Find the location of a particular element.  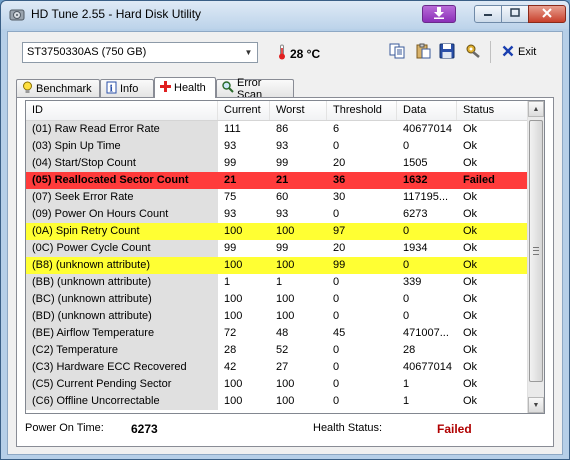

cell-data: 1505 is located at coordinates (415, 163).